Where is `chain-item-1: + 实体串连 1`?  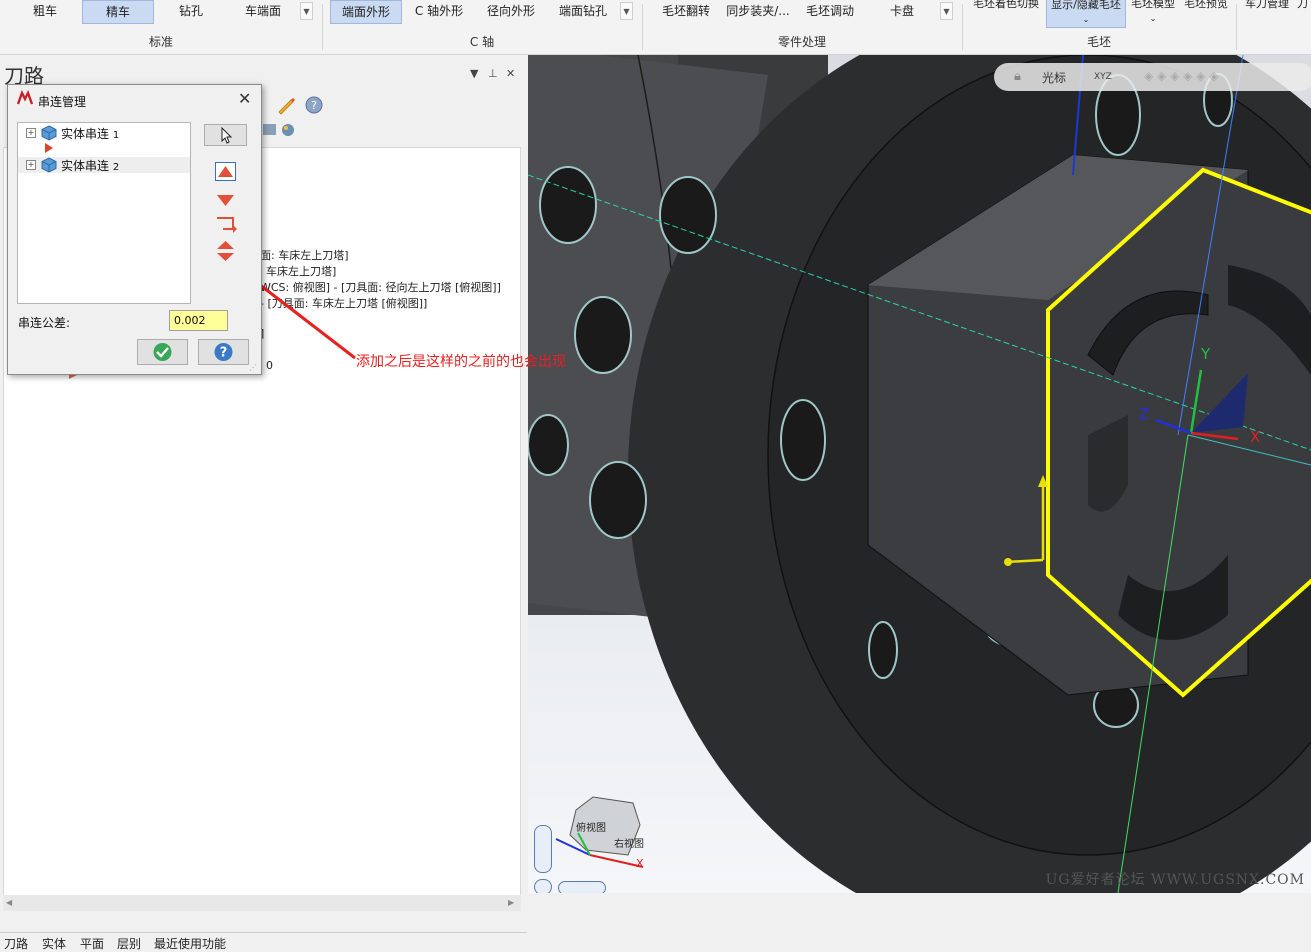
chain-item-1: + 实体串连 1 is located at coordinates (104, 133).